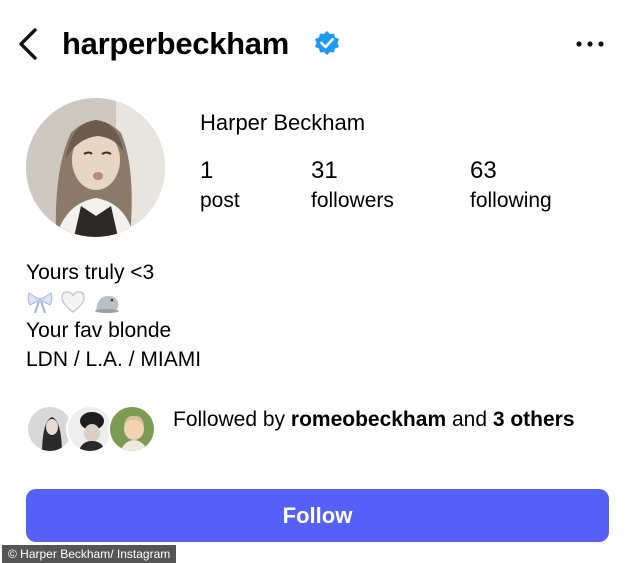 The width and height of the screenshot is (634, 563). I want to click on bio-line-4: LDN / L.A. / MIAMI, so click(114, 359).